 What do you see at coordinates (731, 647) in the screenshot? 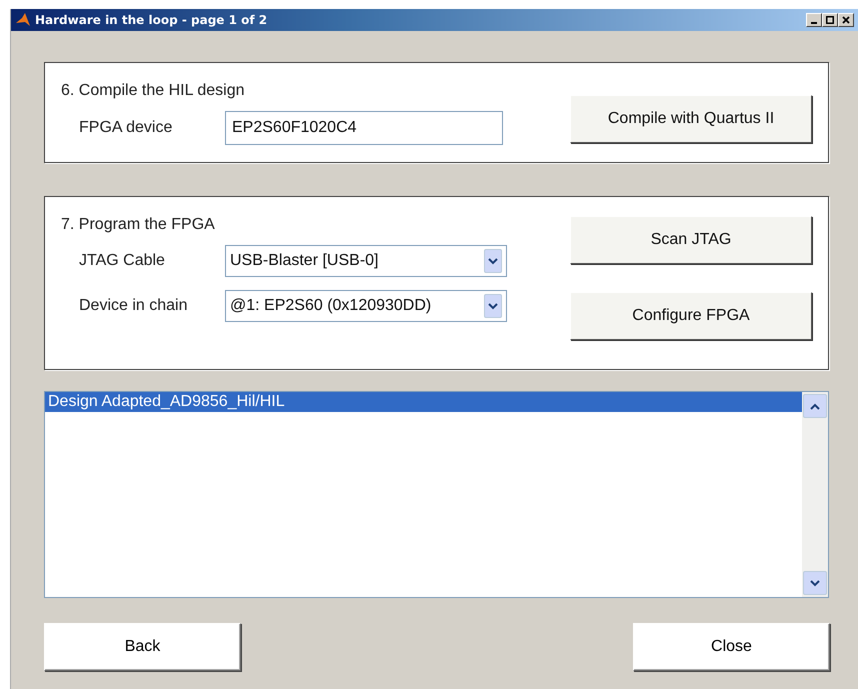
I see `dialog-button: Close` at bounding box center [731, 647].